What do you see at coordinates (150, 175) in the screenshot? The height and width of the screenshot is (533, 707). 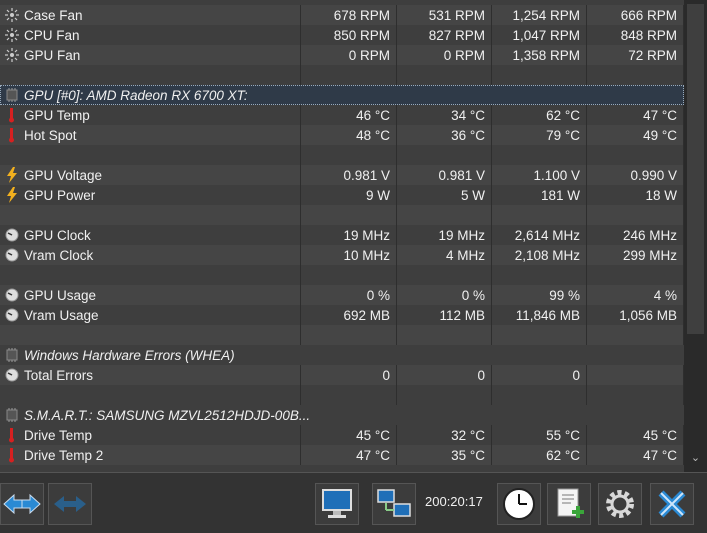 I see `sensor-name-cell: GPU Voltage` at bounding box center [150, 175].